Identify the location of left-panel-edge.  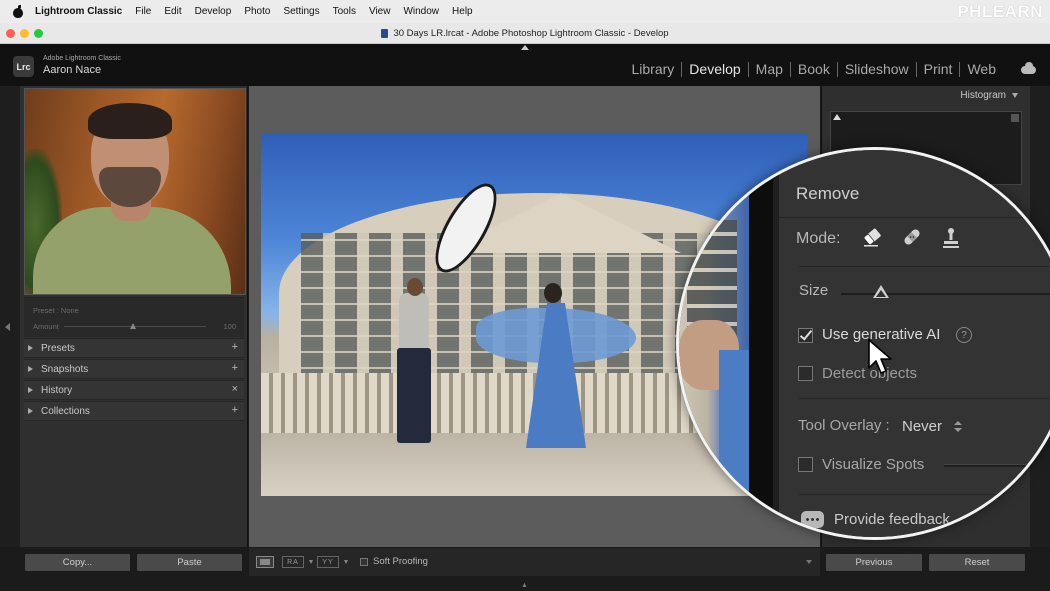
(10, 316).